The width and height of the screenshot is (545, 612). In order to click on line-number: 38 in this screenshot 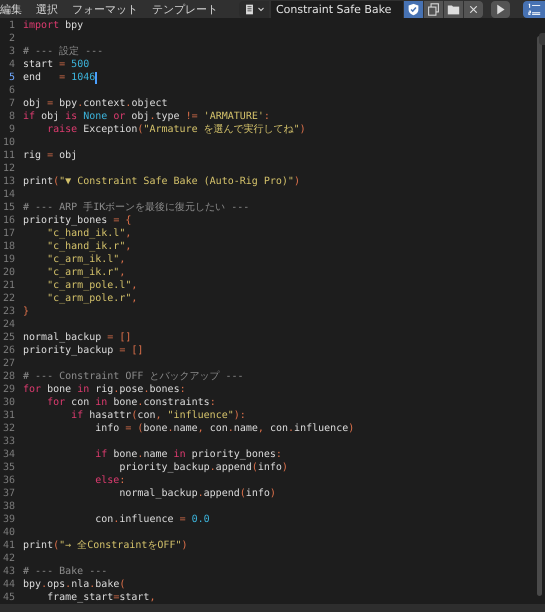, I will do `click(9, 506)`.